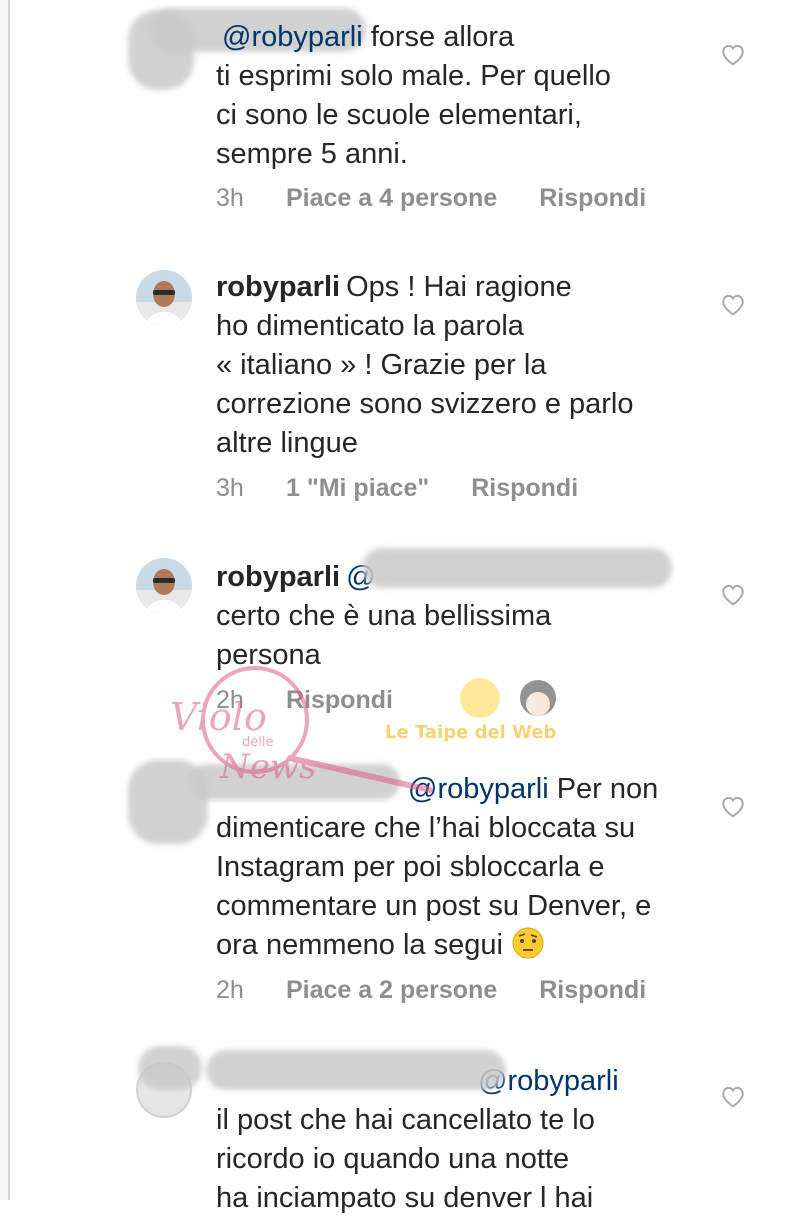  What do you see at coordinates (5, 600) in the screenshot?
I see `screen-left-edge` at bounding box center [5, 600].